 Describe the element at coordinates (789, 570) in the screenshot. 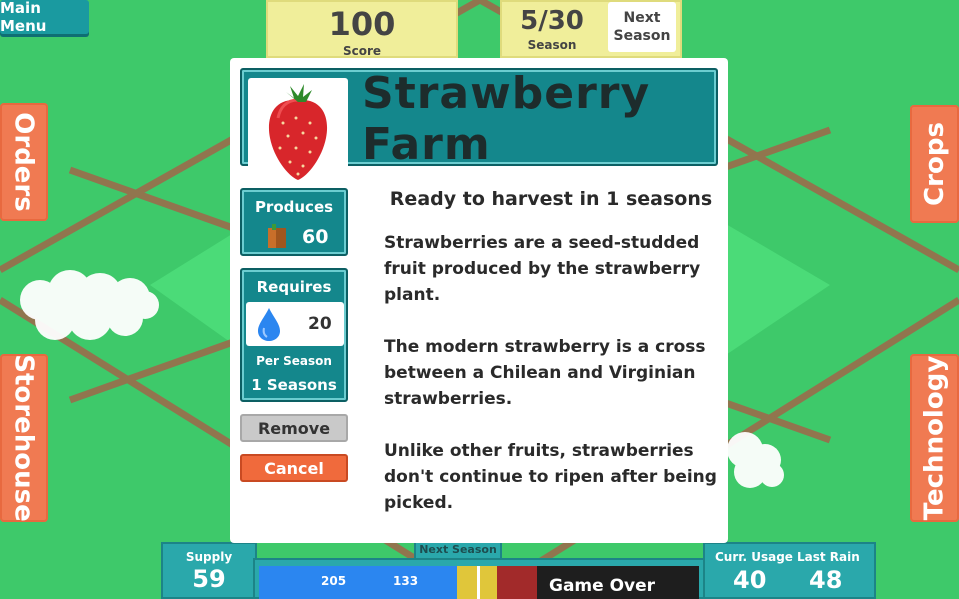

I see `usage-panel: Curr. Usage 40 Last Rain 48` at that location.